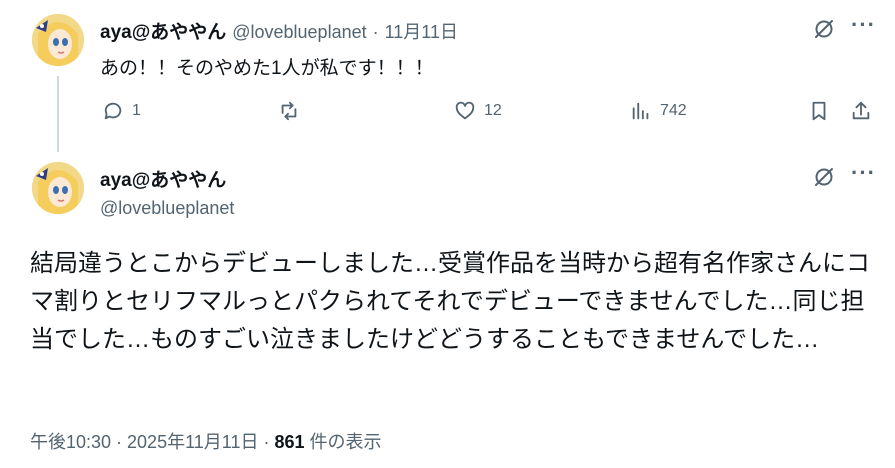 The height and width of the screenshot is (468, 895). I want to click on repost-button, so click(289, 111).